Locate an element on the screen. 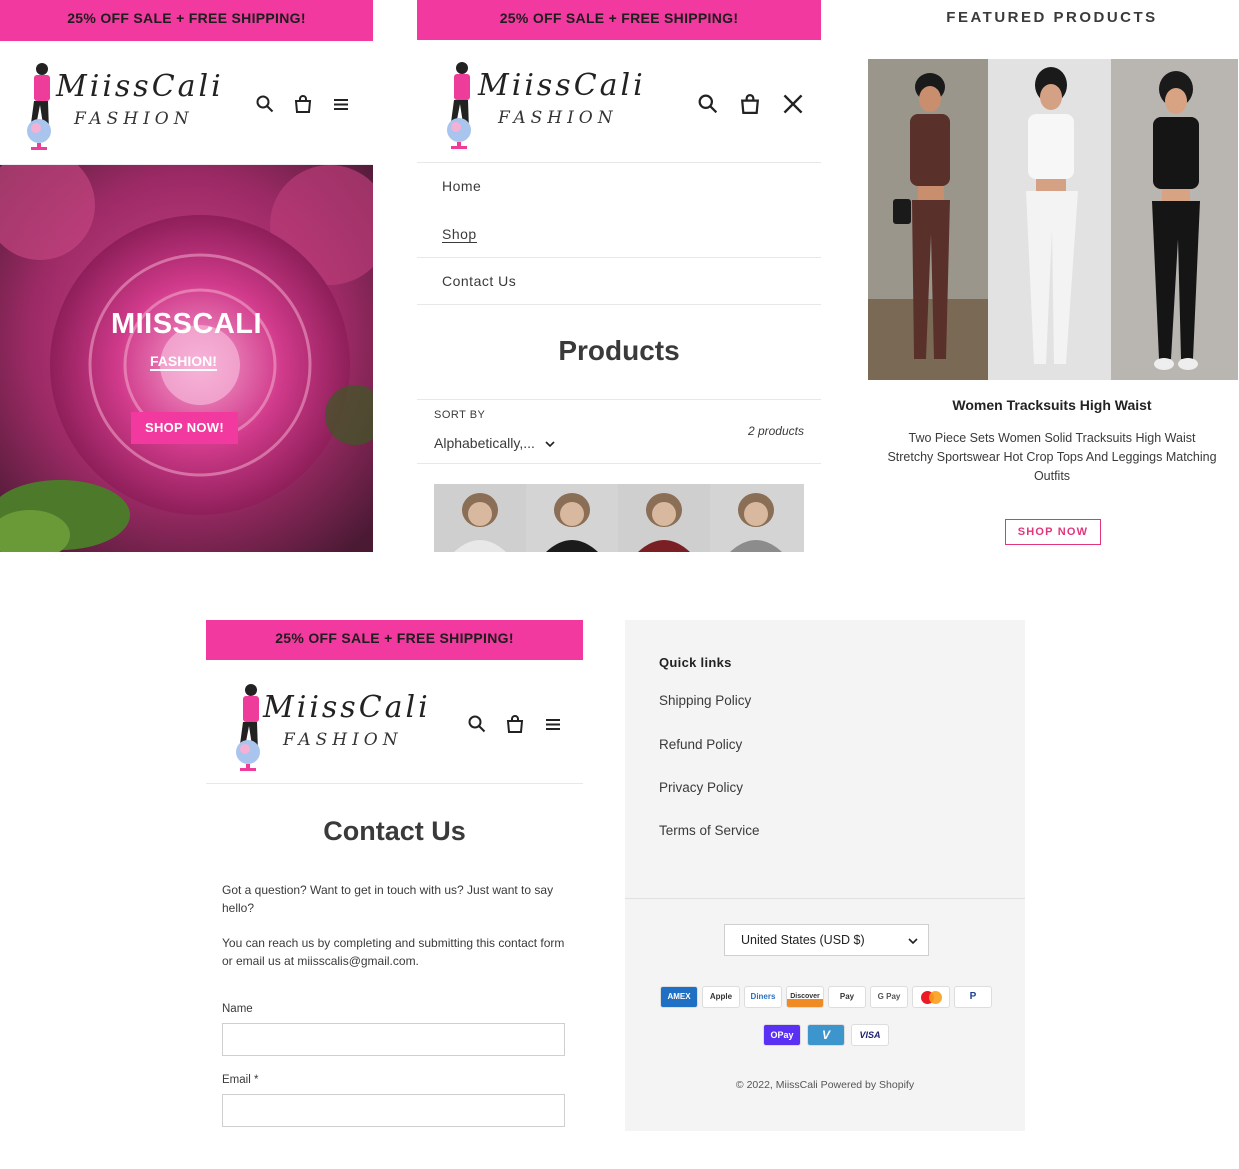 The height and width of the screenshot is (1169, 1239). paypal-icon: P is located at coordinates (973, 997).